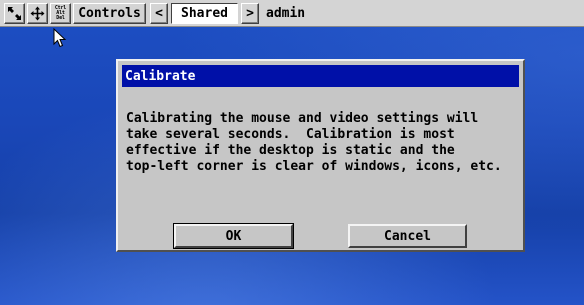 The height and width of the screenshot is (305, 584). I want to click on kvm-toolbar: Ctrl Alt Del Controls < Shared > admin, so click(292, 13).